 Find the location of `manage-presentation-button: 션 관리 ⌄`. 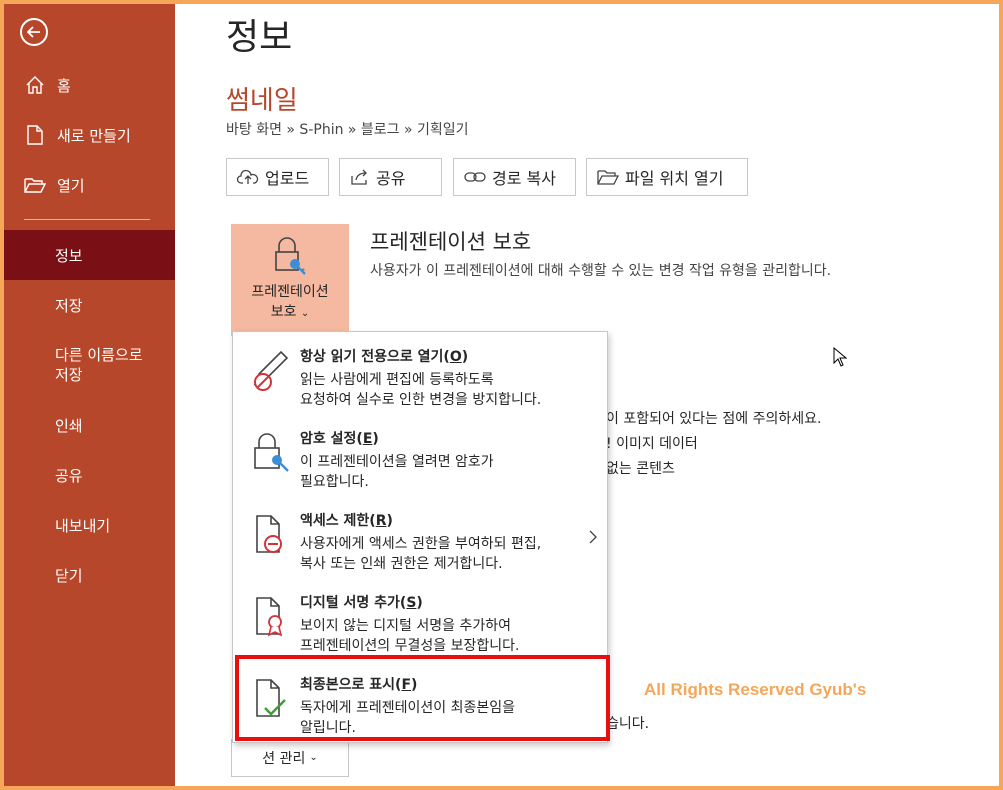

manage-presentation-button: 션 관리 ⌄ is located at coordinates (290, 758).